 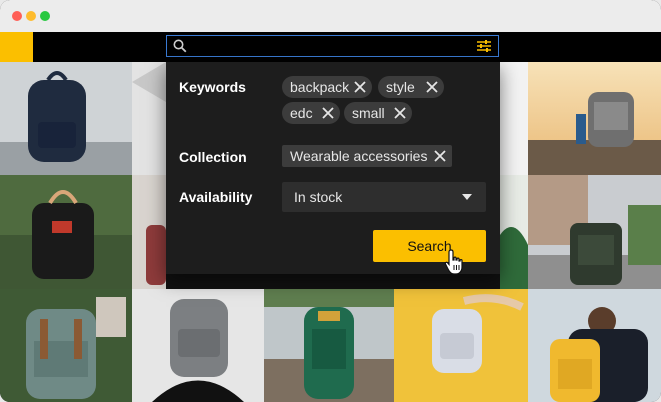 I want to click on collection-chip: Wearable accessories, so click(x=367, y=156).